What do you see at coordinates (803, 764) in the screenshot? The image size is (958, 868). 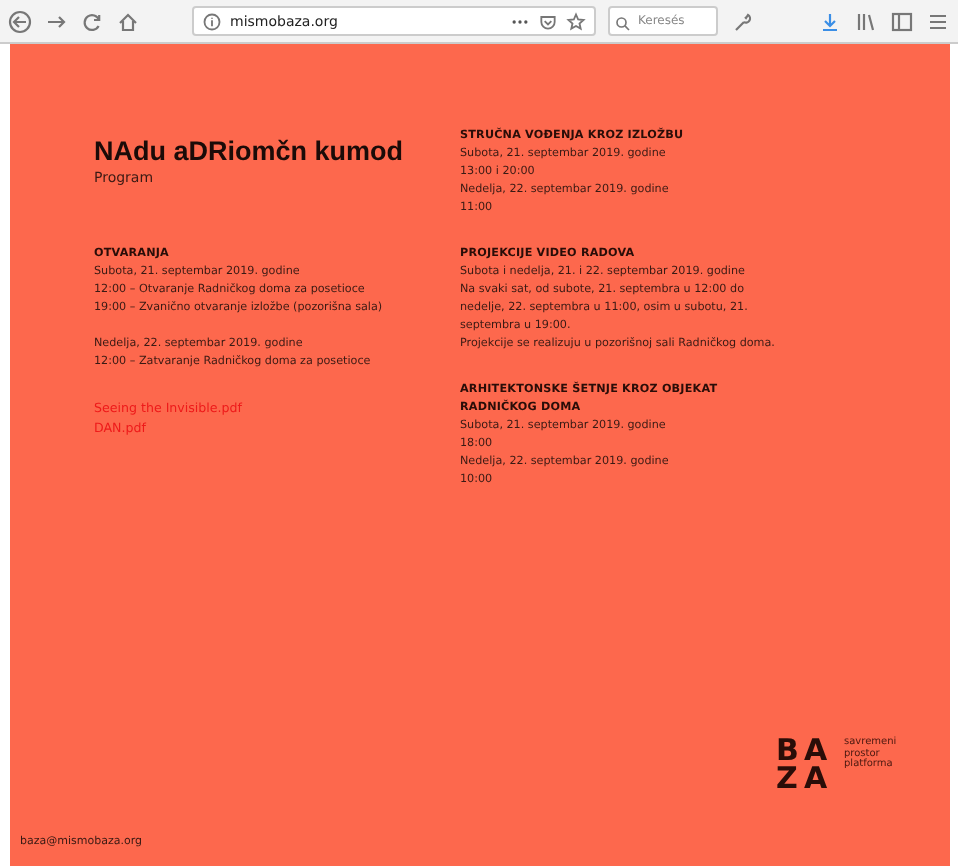 I see `logo-letters: B A Z A` at bounding box center [803, 764].